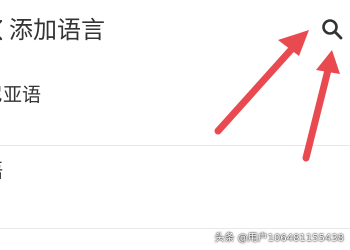 This screenshot has height=250, width=350. I want to click on watermark-text: 头条 @用户10648115543​8, so click(279, 238).